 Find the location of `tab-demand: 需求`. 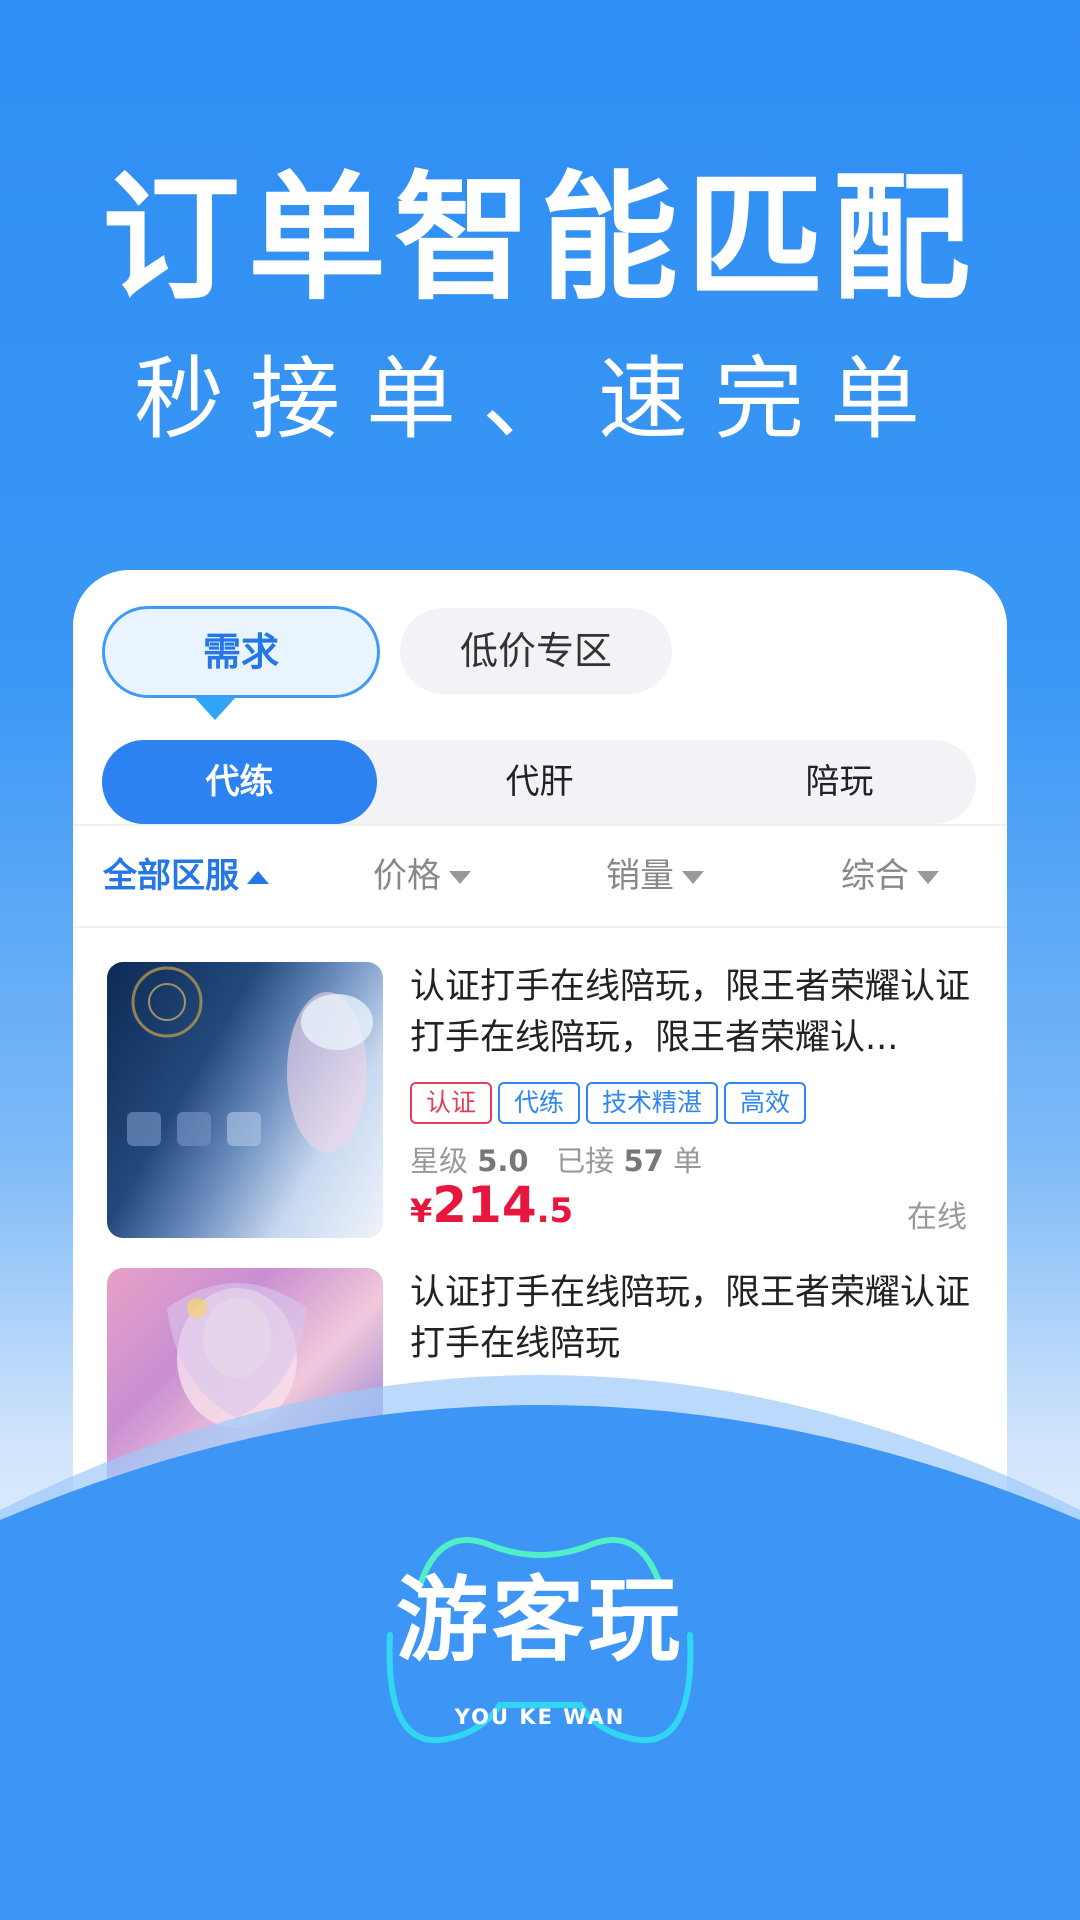

tab-demand: 需求 is located at coordinates (241, 652).